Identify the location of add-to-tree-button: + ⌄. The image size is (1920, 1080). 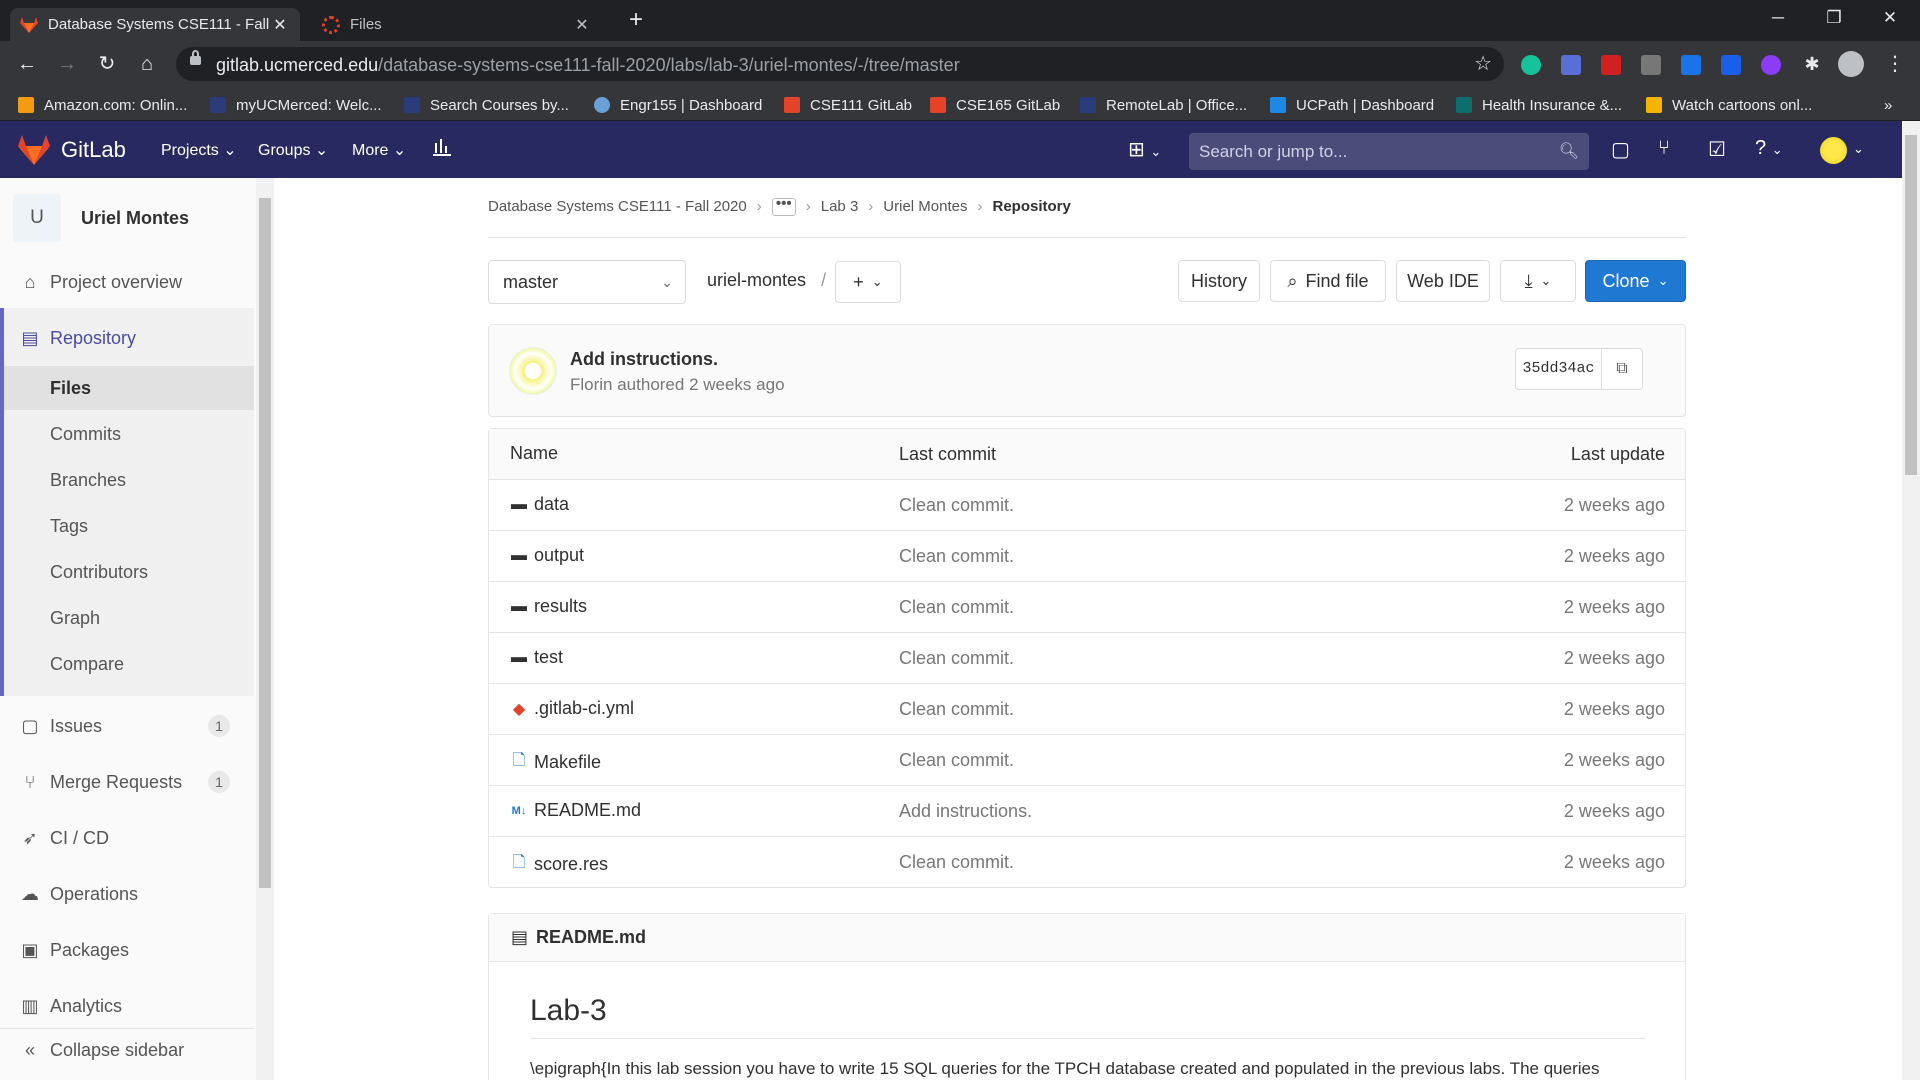
(868, 282).